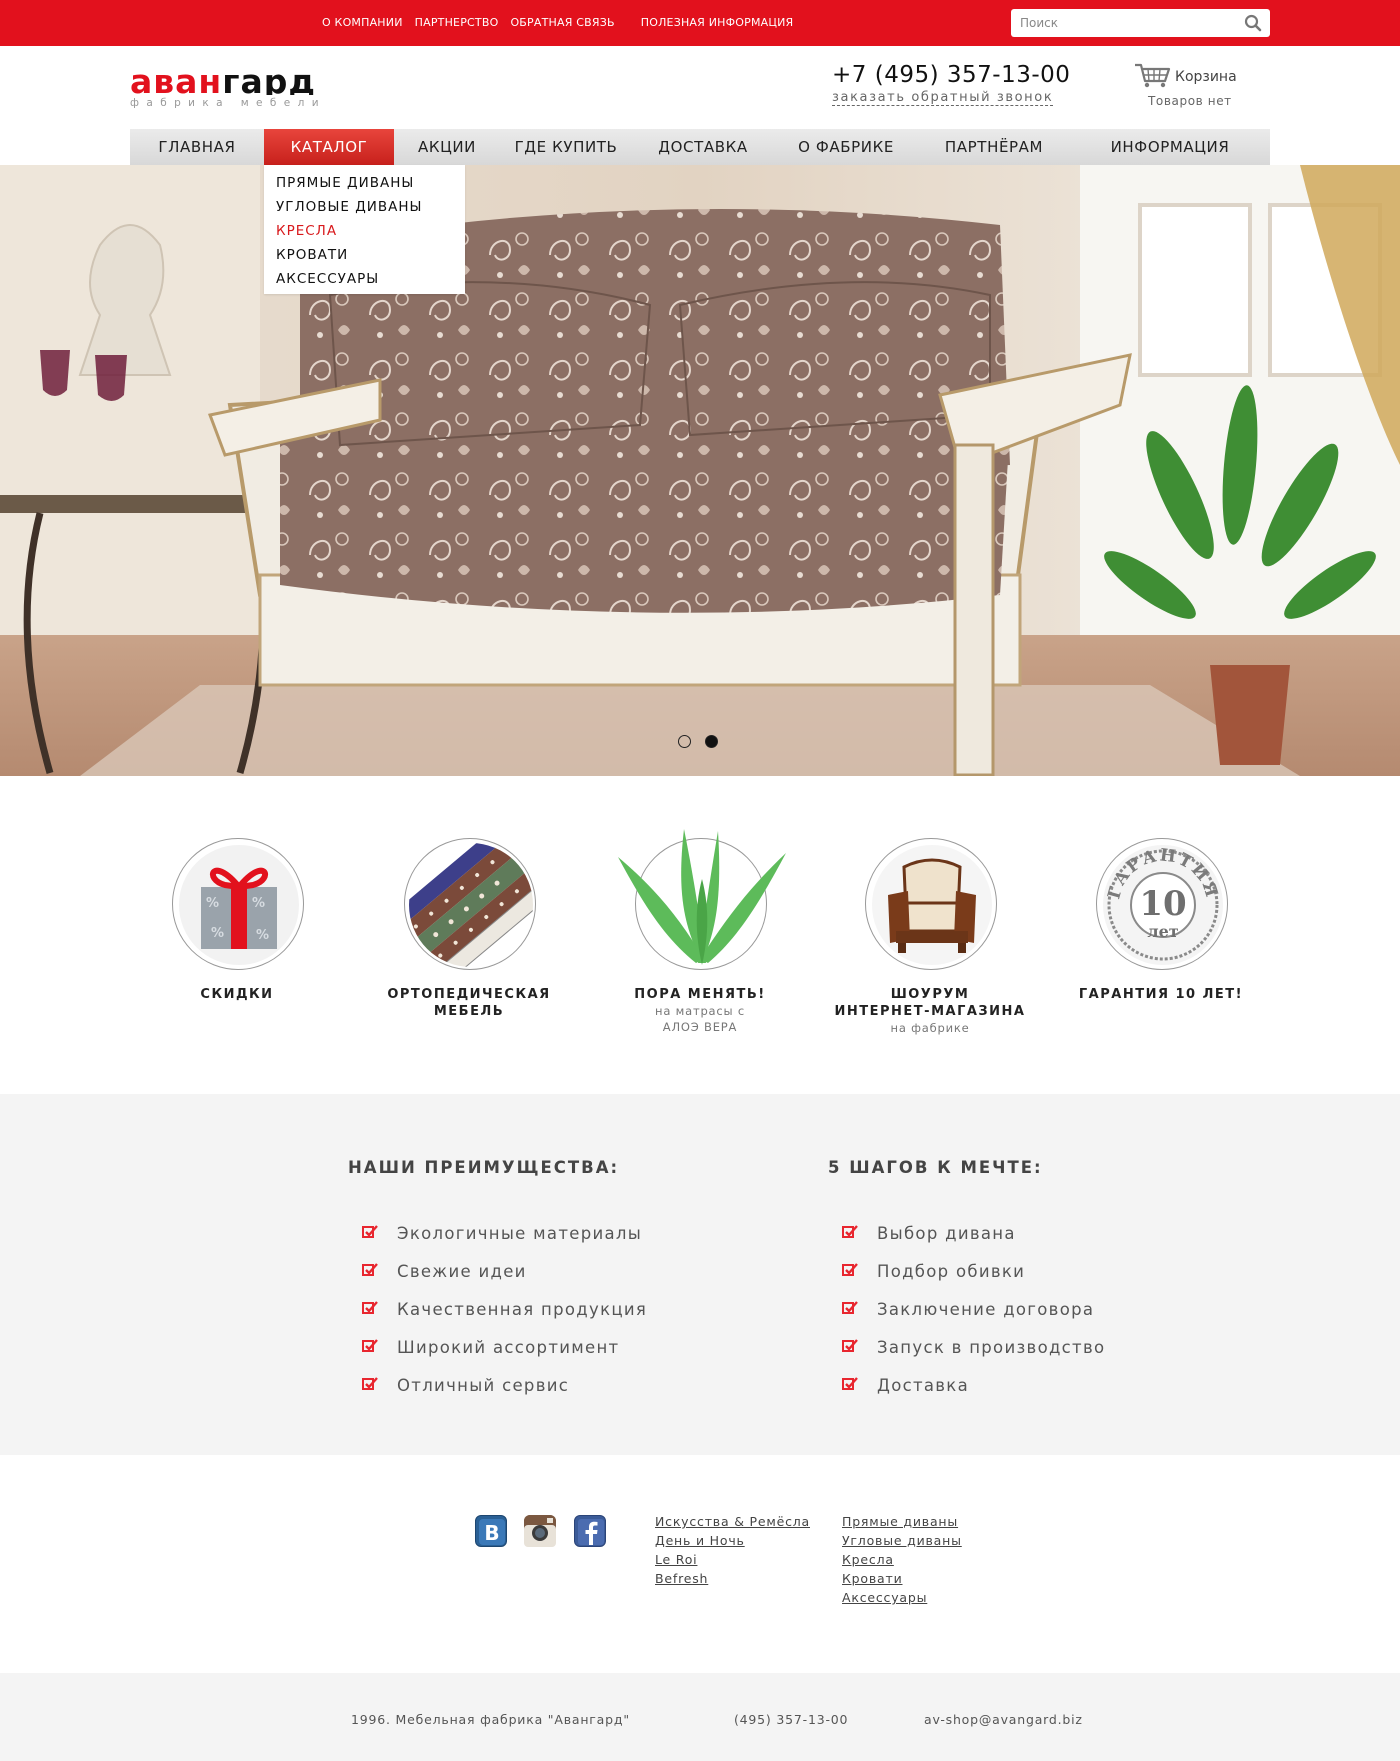 This screenshot has width=1400, height=1761. What do you see at coordinates (1204, 87) in the screenshot?
I see `cart: Корзина Товаров нет` at bounding box center [1204, 87].